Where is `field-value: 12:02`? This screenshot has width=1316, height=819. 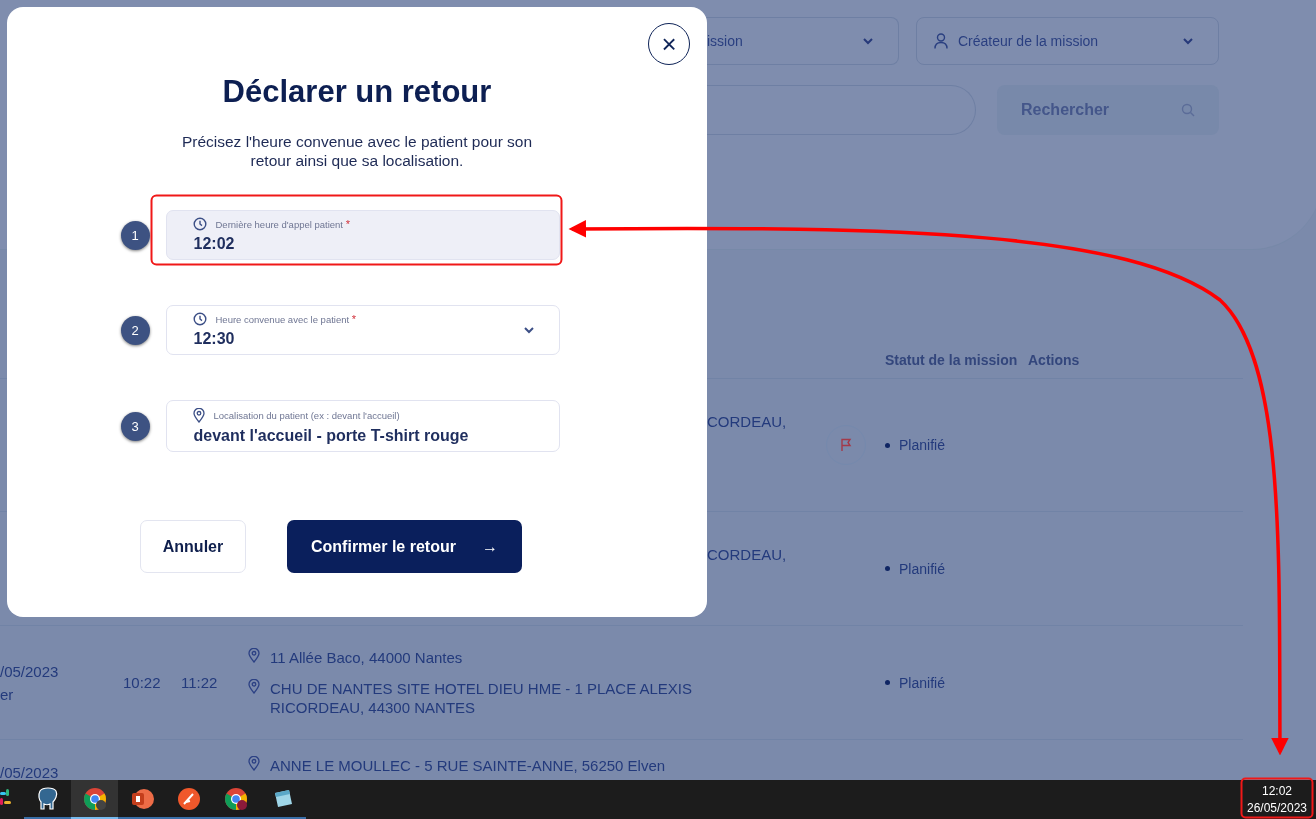
field-value: 12:02 is located at coordinates (214, 244).